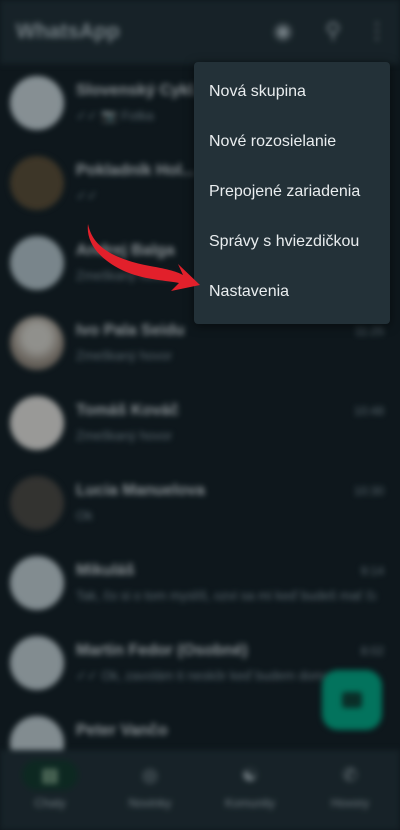 The width and height of the screenshot is (400, 830). I want to click on menu-item-settings: Nastavenia, so click(292, 292).